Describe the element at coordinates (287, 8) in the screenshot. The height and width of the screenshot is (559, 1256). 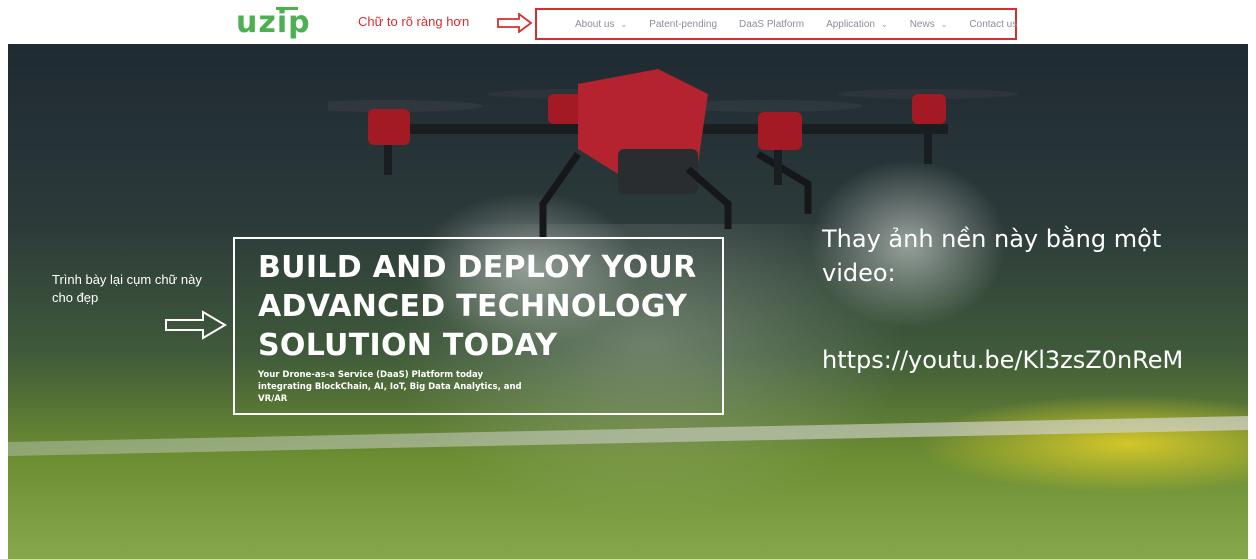
I see `logo-accent-bar` at that location.